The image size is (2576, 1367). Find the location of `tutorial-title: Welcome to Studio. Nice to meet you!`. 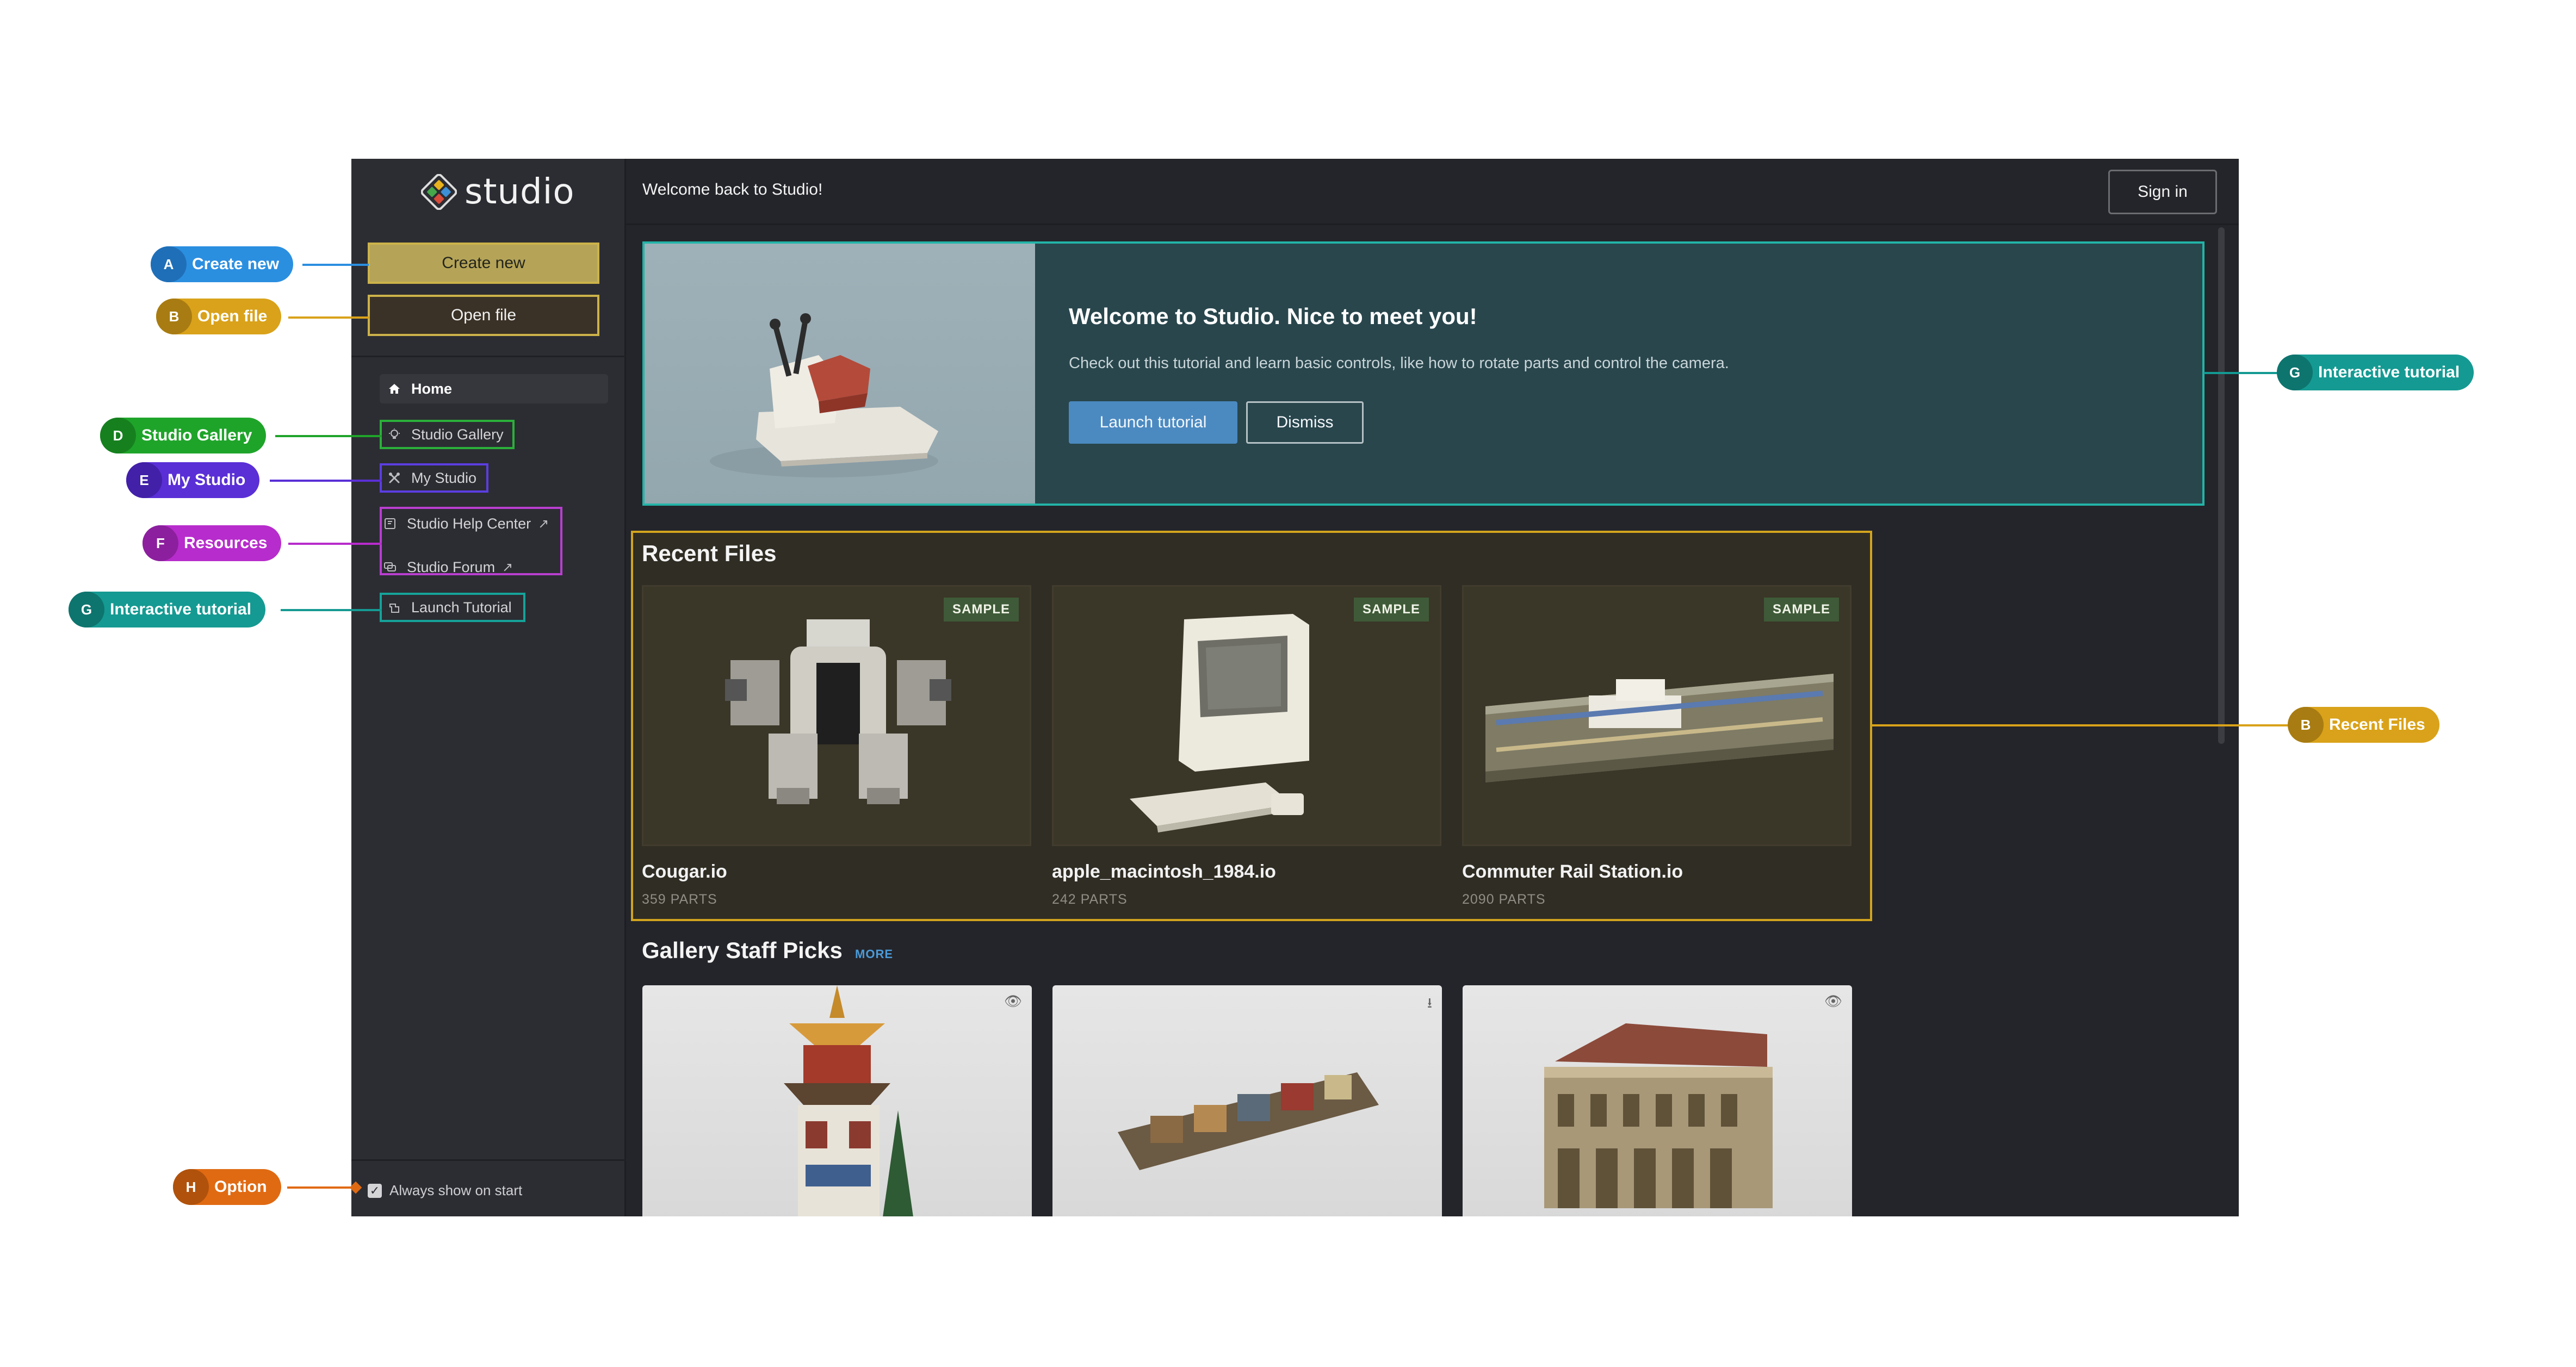

tutorial-title: Welcome to Studio. Nice to meet you! is located at coordinates (1273, 316).